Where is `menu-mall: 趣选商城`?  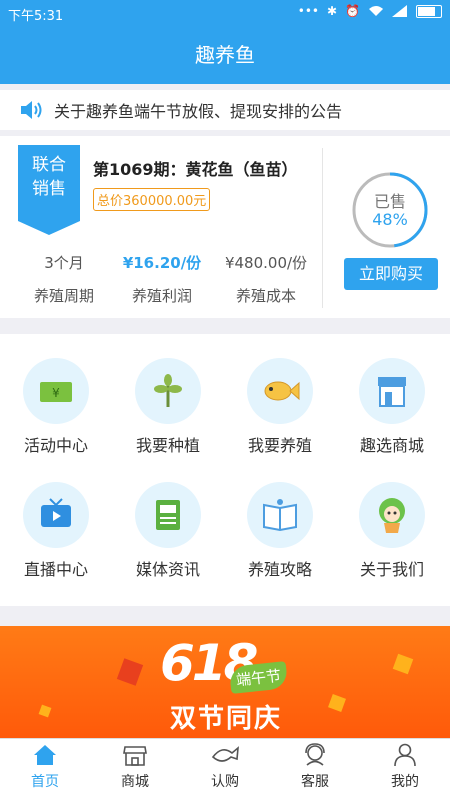
menu-mall: 趣选商城 is located at coordinates (392, 407).